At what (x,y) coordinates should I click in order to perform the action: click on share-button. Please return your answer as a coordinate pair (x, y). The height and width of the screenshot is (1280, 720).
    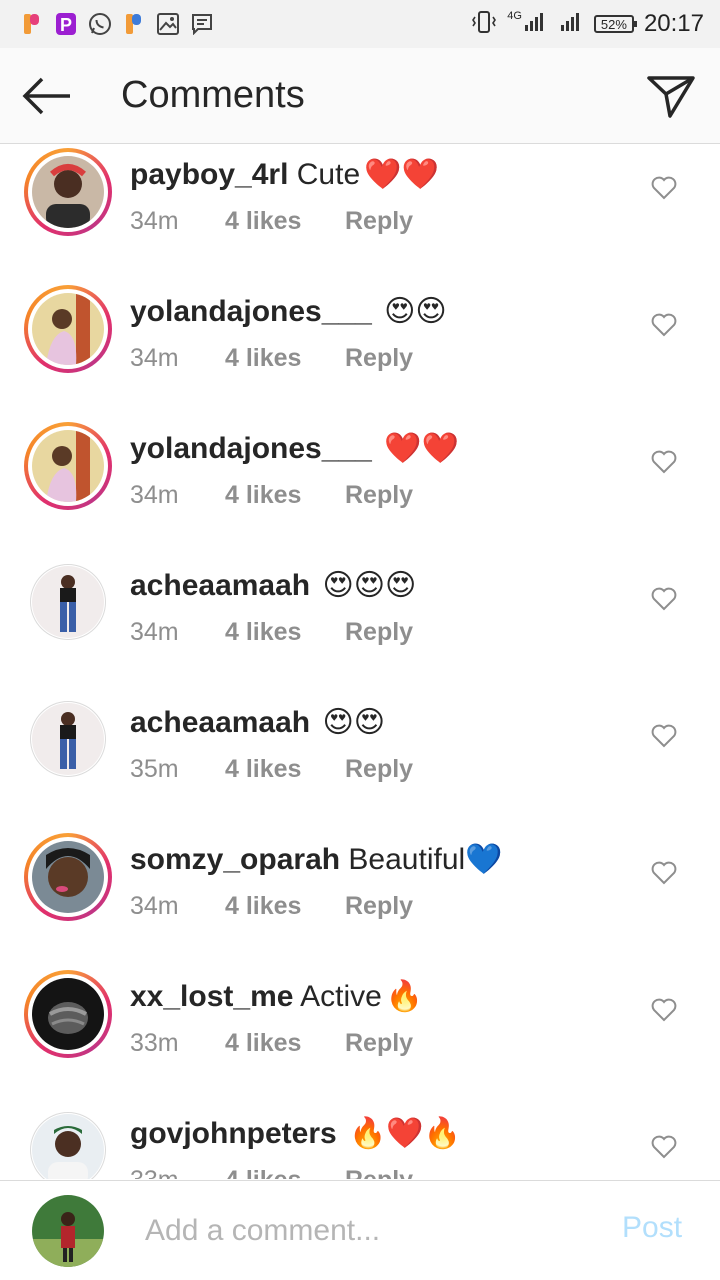
    Looking at the image, I should click on (671, 96).